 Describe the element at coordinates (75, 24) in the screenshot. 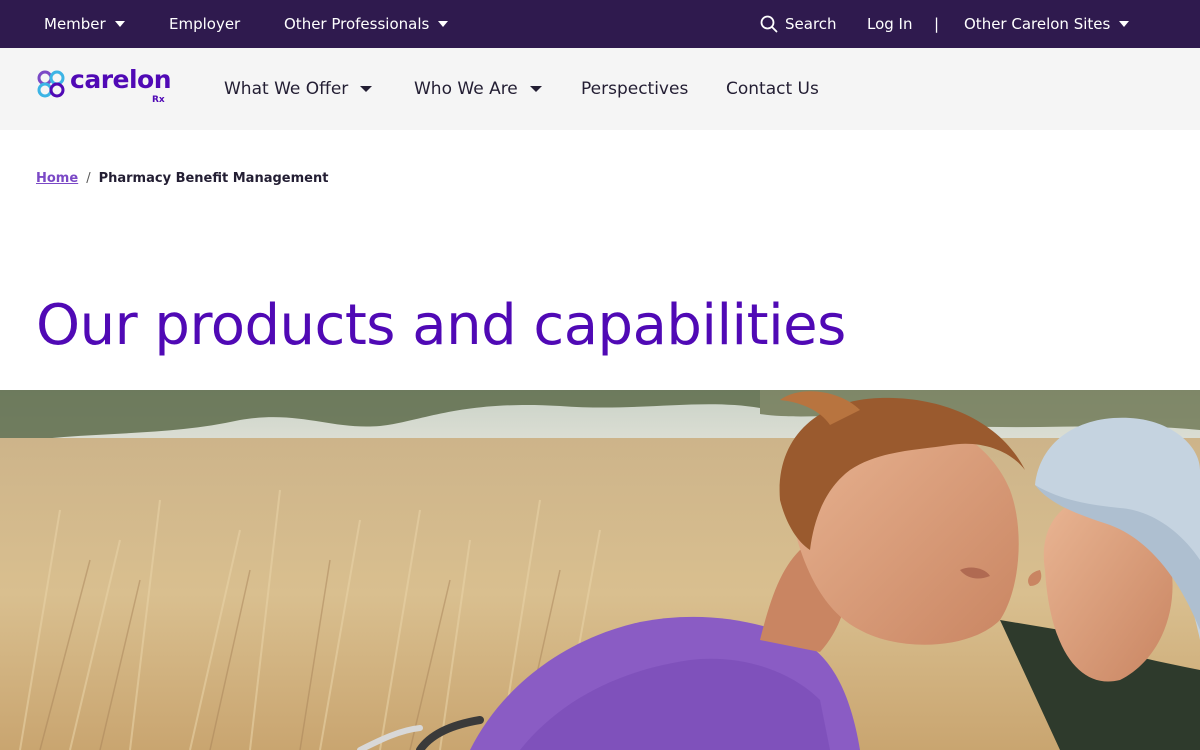

I see `member-label: Member` at that location.